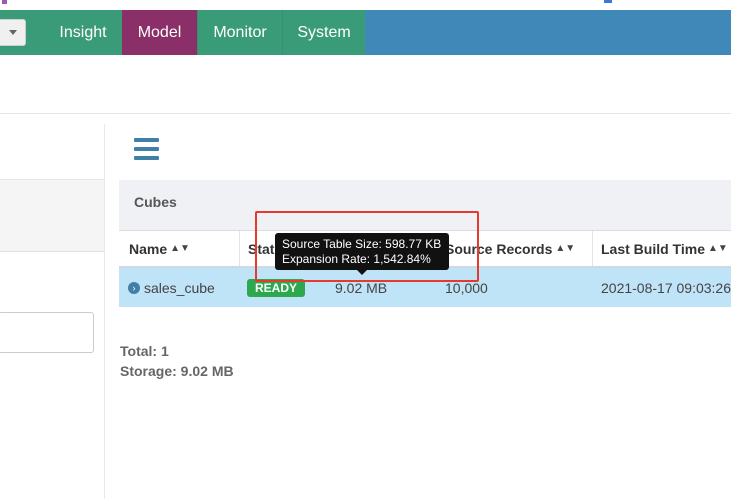 This screenshot has width=731, height=499. Describe the element at coordinates (134, 287) in the screenshot. I see `circle-chevron-right-icon: ›` at that location.